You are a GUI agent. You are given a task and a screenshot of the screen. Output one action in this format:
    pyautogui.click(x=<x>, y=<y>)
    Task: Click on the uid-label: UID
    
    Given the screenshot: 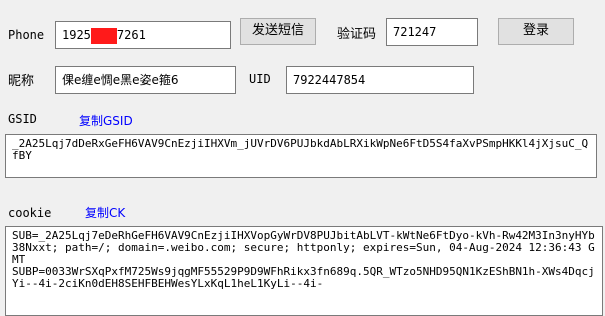 What is the action you would take?
    pyautogui.click(x=260, y=79)
    